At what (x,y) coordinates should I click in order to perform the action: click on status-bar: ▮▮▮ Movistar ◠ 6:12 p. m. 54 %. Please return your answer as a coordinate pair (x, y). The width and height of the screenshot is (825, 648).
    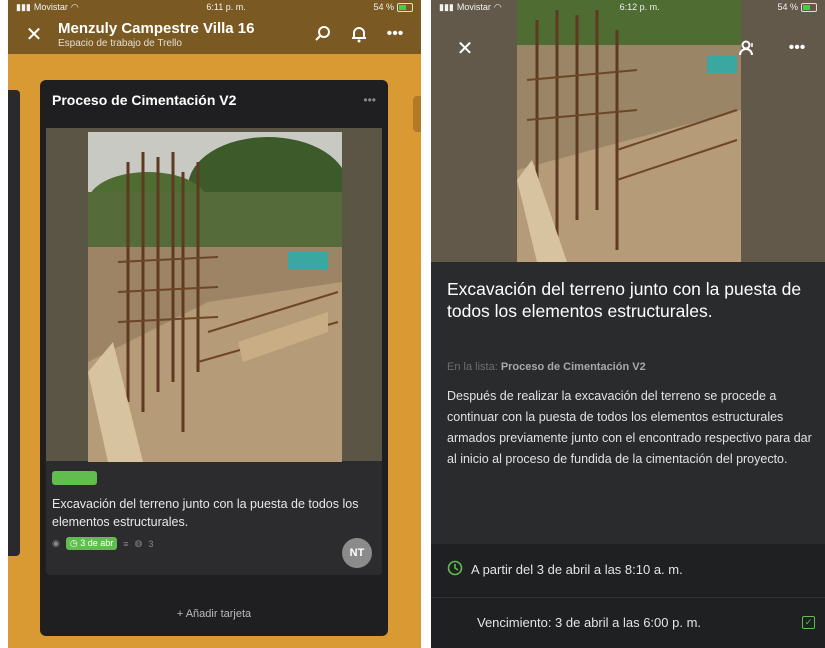
    Looking at the image, I should click on (628, 7).